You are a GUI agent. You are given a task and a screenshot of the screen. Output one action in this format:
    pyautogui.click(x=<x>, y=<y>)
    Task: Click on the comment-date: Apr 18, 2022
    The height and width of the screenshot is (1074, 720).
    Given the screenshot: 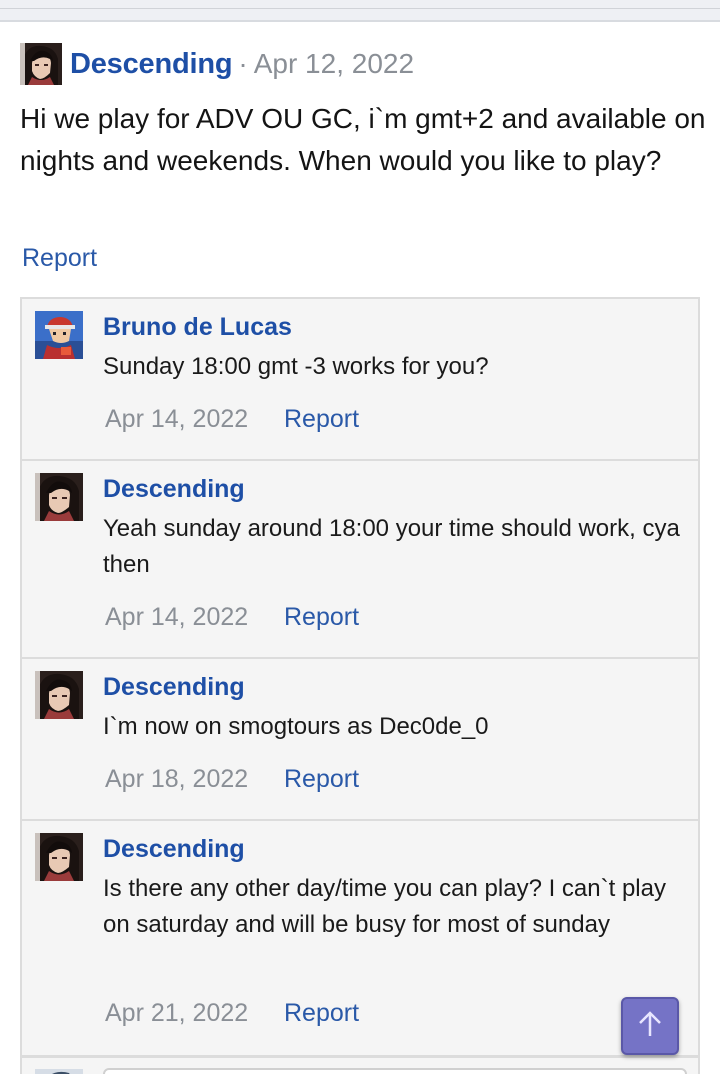 What is the action you would take?
    pyautogui.click(x=176, y=779)
    